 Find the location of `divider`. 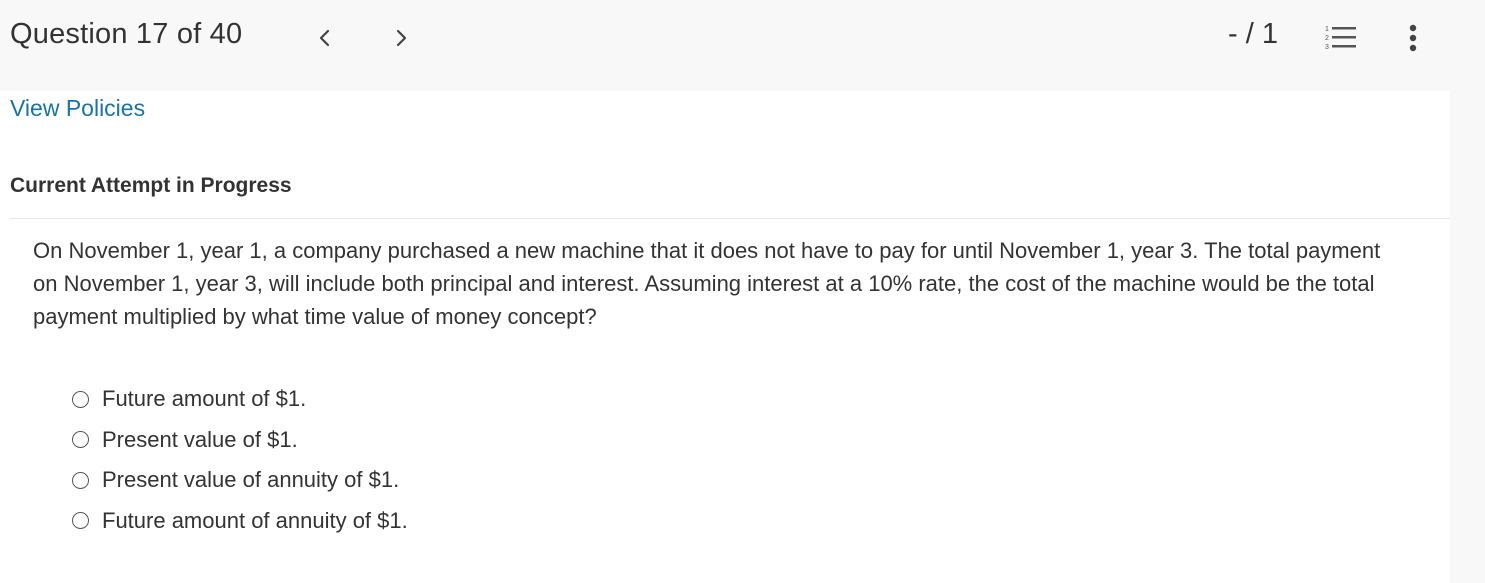

divider is located at coordinates (730, 218).